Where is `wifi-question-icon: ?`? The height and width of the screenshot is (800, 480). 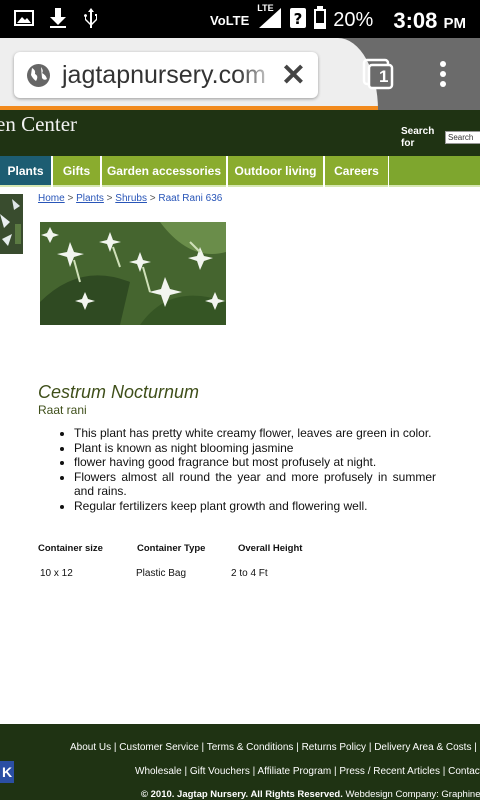
wifi-question-icon: ? is located at coordinates (298, 20).